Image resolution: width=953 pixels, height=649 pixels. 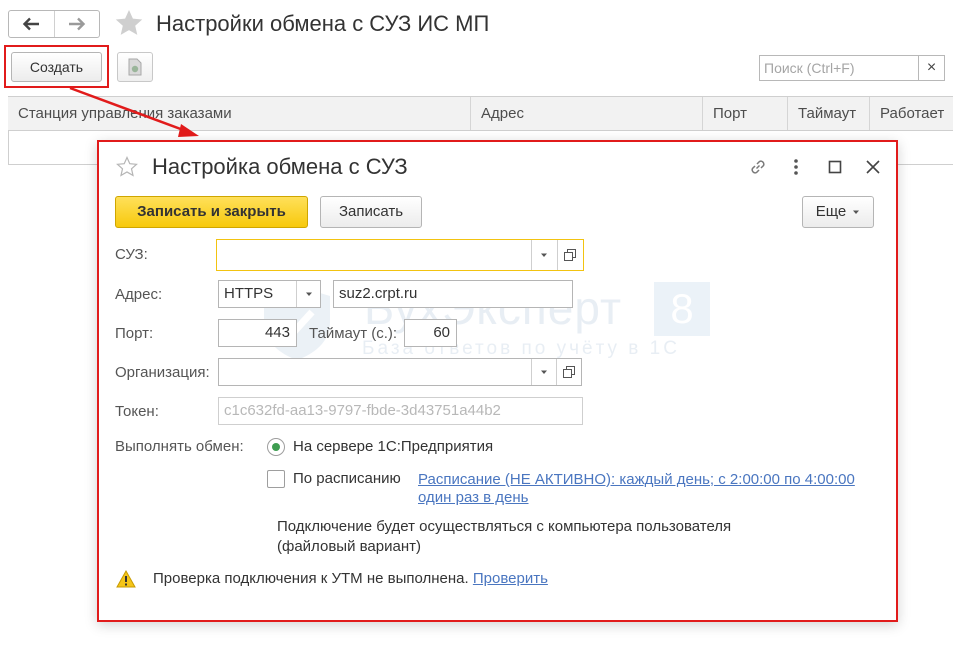 What do you see at coordinates (134, 333) in the screenshot?
I see `port-label: Порт:` at bounding box center [134, 333].